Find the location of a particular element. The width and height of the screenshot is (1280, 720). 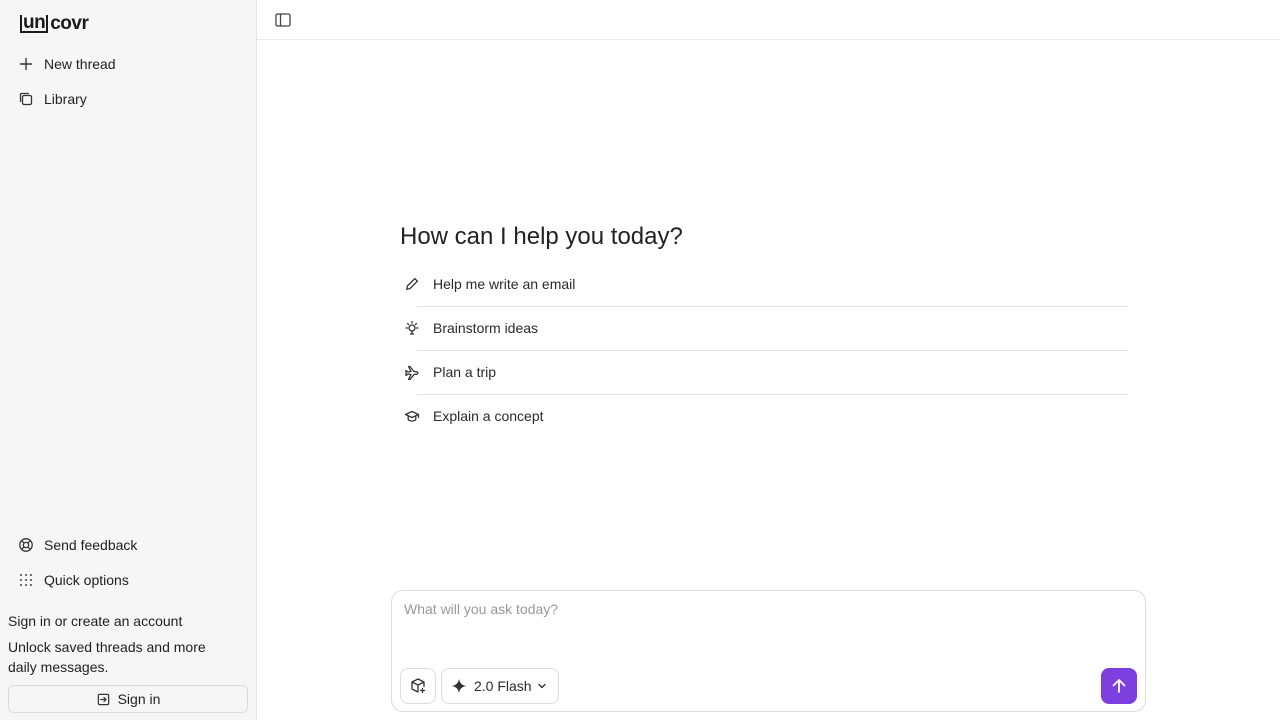

suggestion-explain-concept: Explain a concept is located at coordinates (764, 416).